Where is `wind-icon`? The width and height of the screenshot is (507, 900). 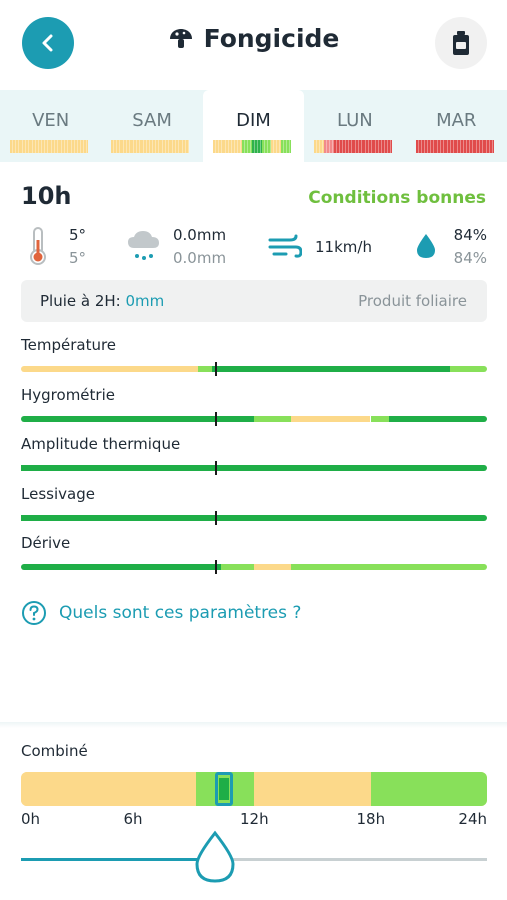
wind-icon is located at coordinates (285, 246).